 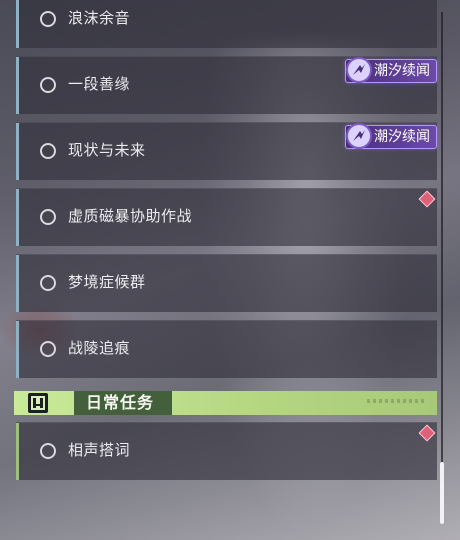 I want to click on quest-label: 相声搭词, so click(x=99, y=450).